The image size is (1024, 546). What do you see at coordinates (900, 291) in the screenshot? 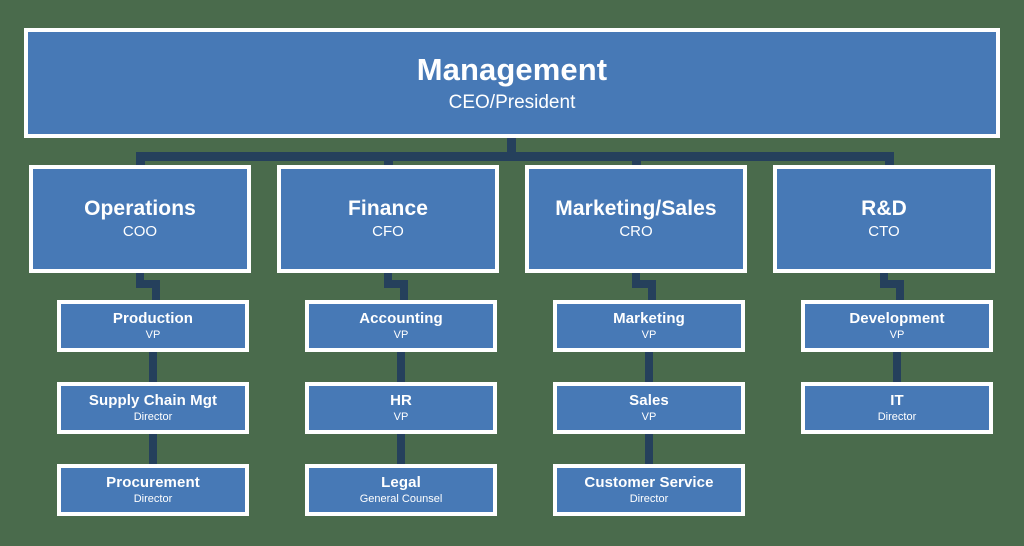
I see `connector-elbow-rd-v2` at bounding box center [900, 291].